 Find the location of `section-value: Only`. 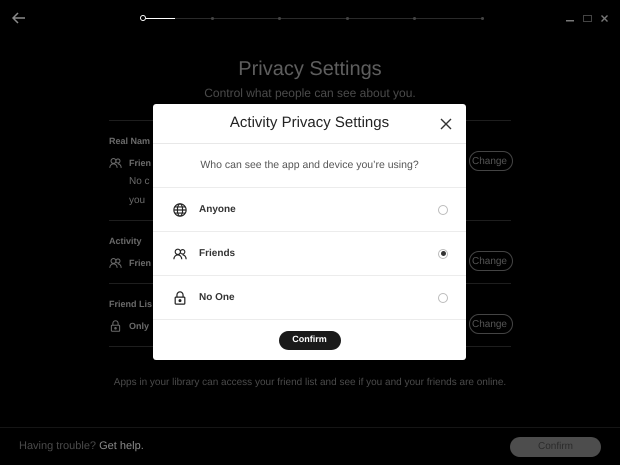

section-value: Only is located at coordinates (139, 326).